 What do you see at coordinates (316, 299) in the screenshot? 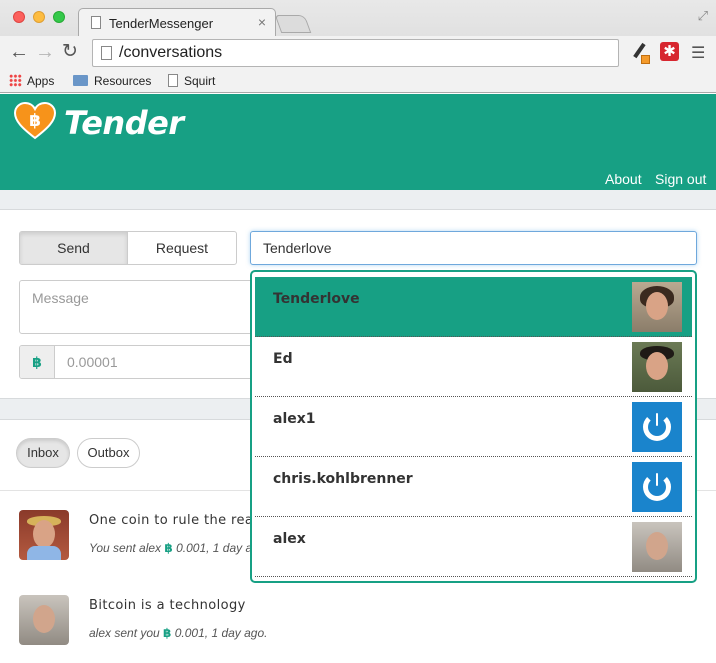
I see `suggestion-name: Tenderlove` at bounding box center [316, 299].